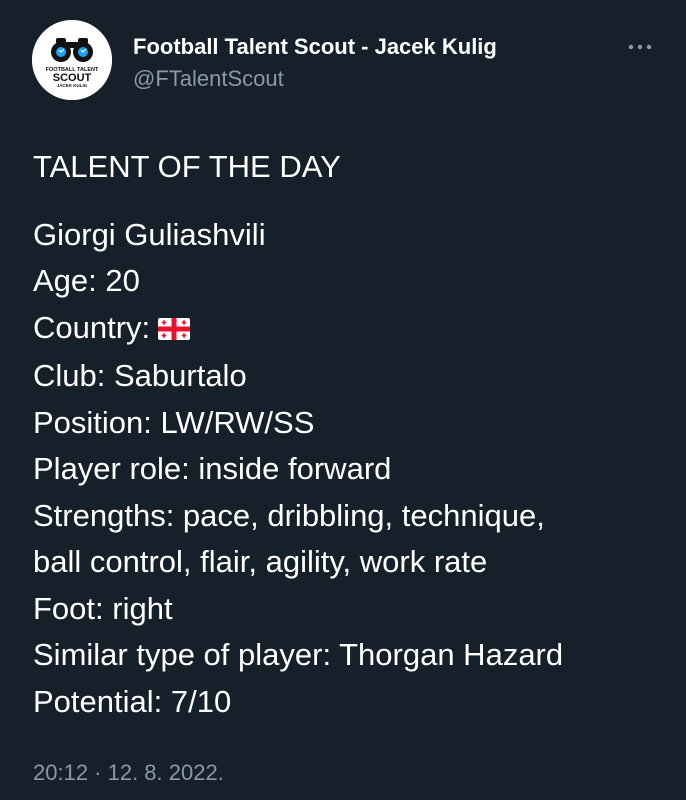  I want to click on player-club: Club: Saburtalo, so click(140, 375).